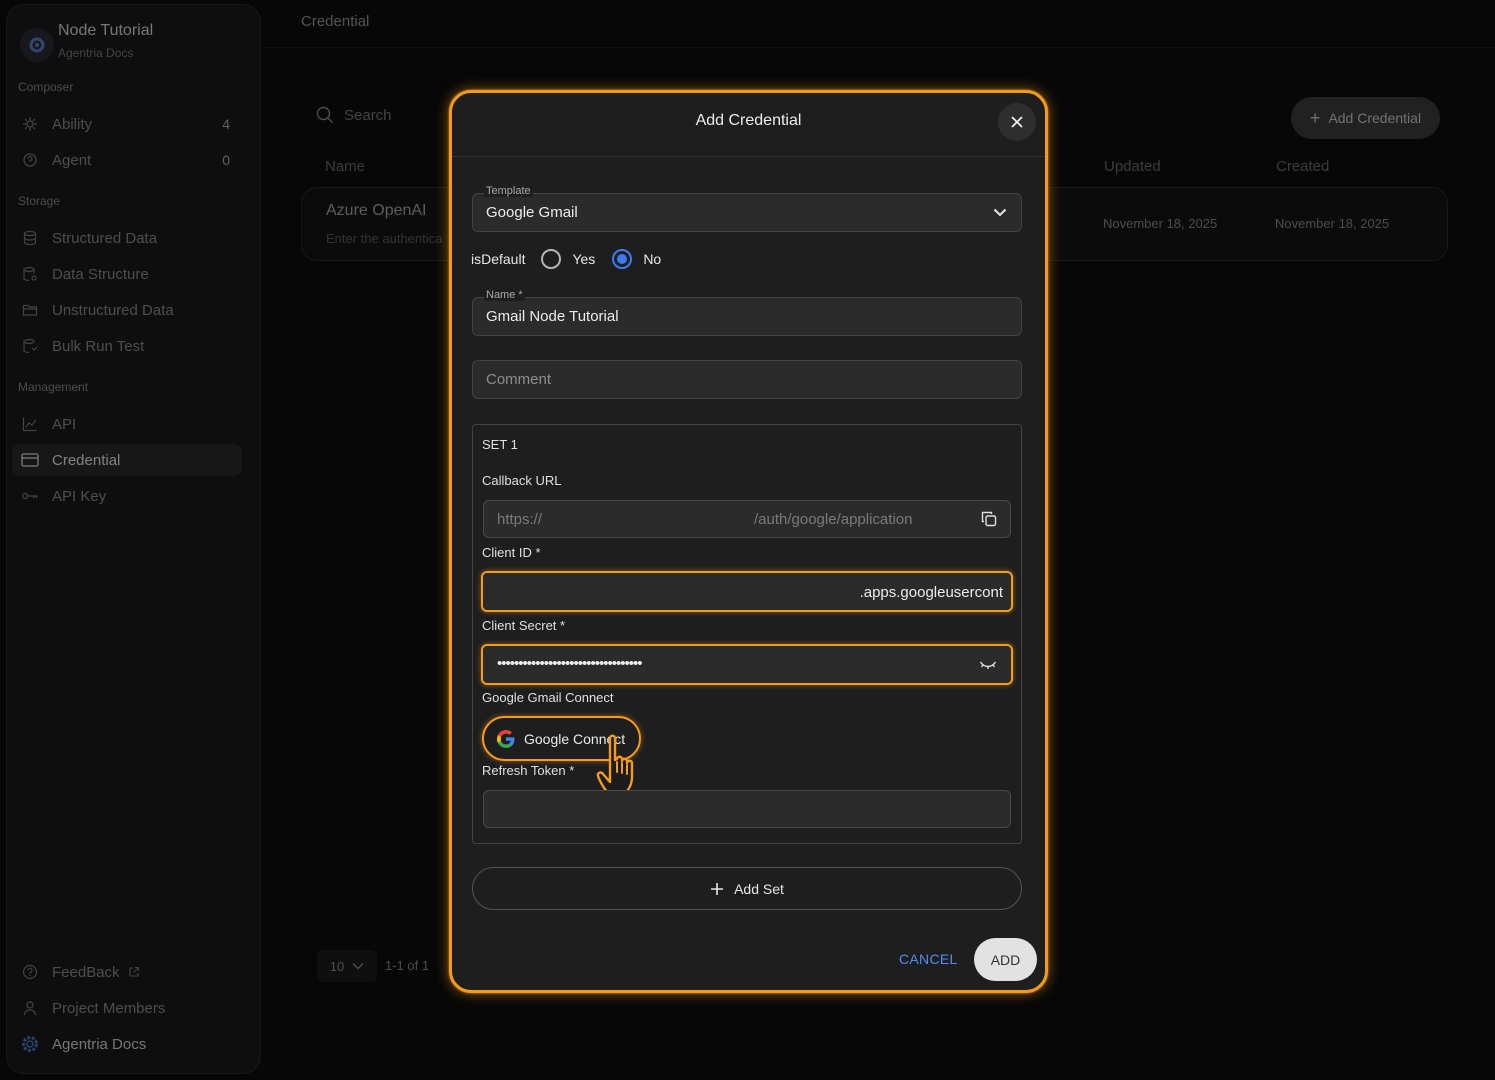 This screenshot has width=1495, height=1080. Describe the element at coordinates (504, 295) in the screenshot. I see `name-label: Name *` at that location.